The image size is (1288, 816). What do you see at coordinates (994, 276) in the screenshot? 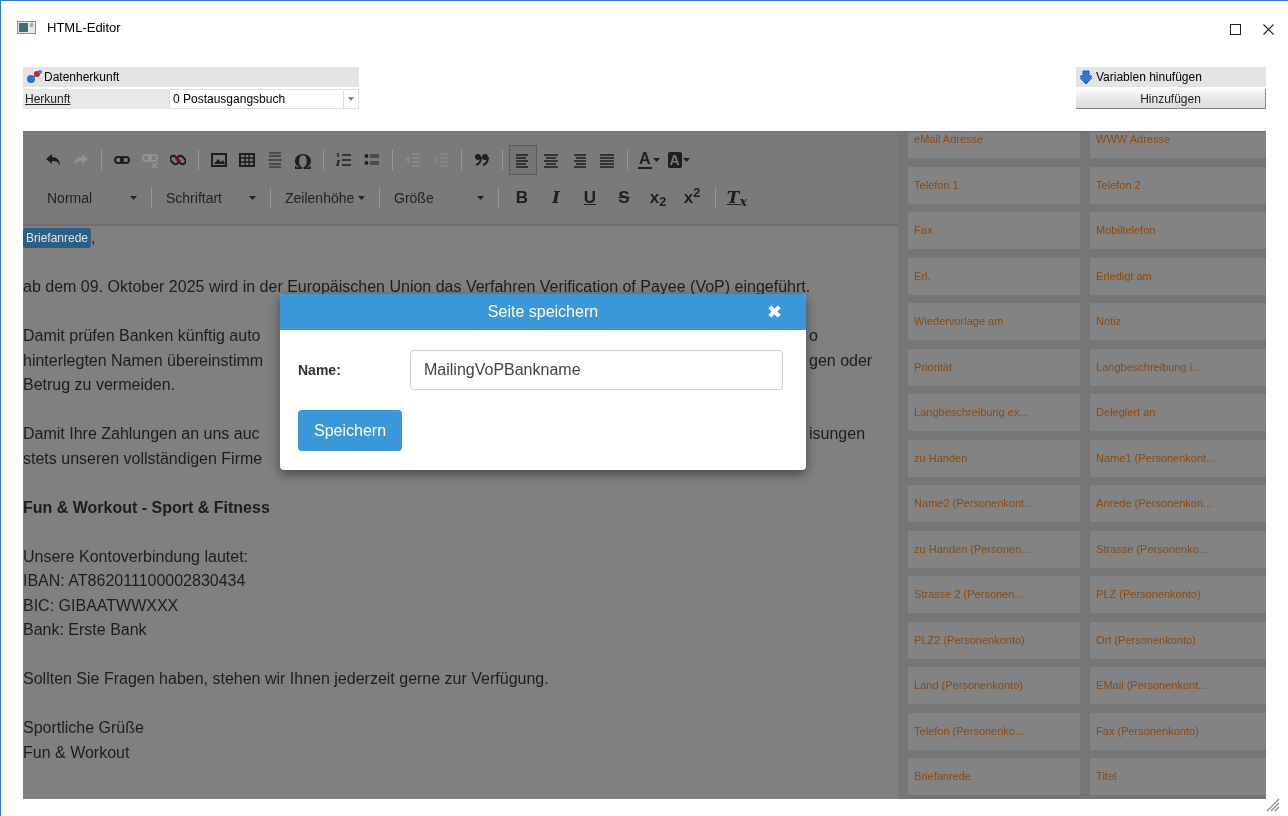
I see `variable-tile: Erl.` at bounding box center [994, 276].